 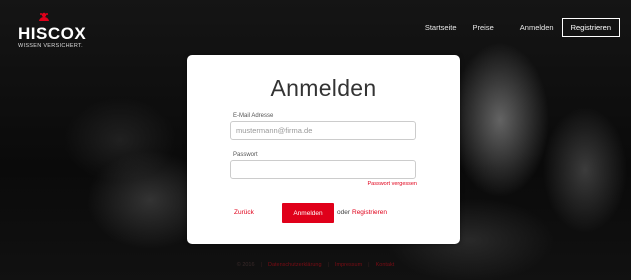 I want to click on brand-logo: HISCOX WISSEN VERSICHERT., so click(x=58, y=32).